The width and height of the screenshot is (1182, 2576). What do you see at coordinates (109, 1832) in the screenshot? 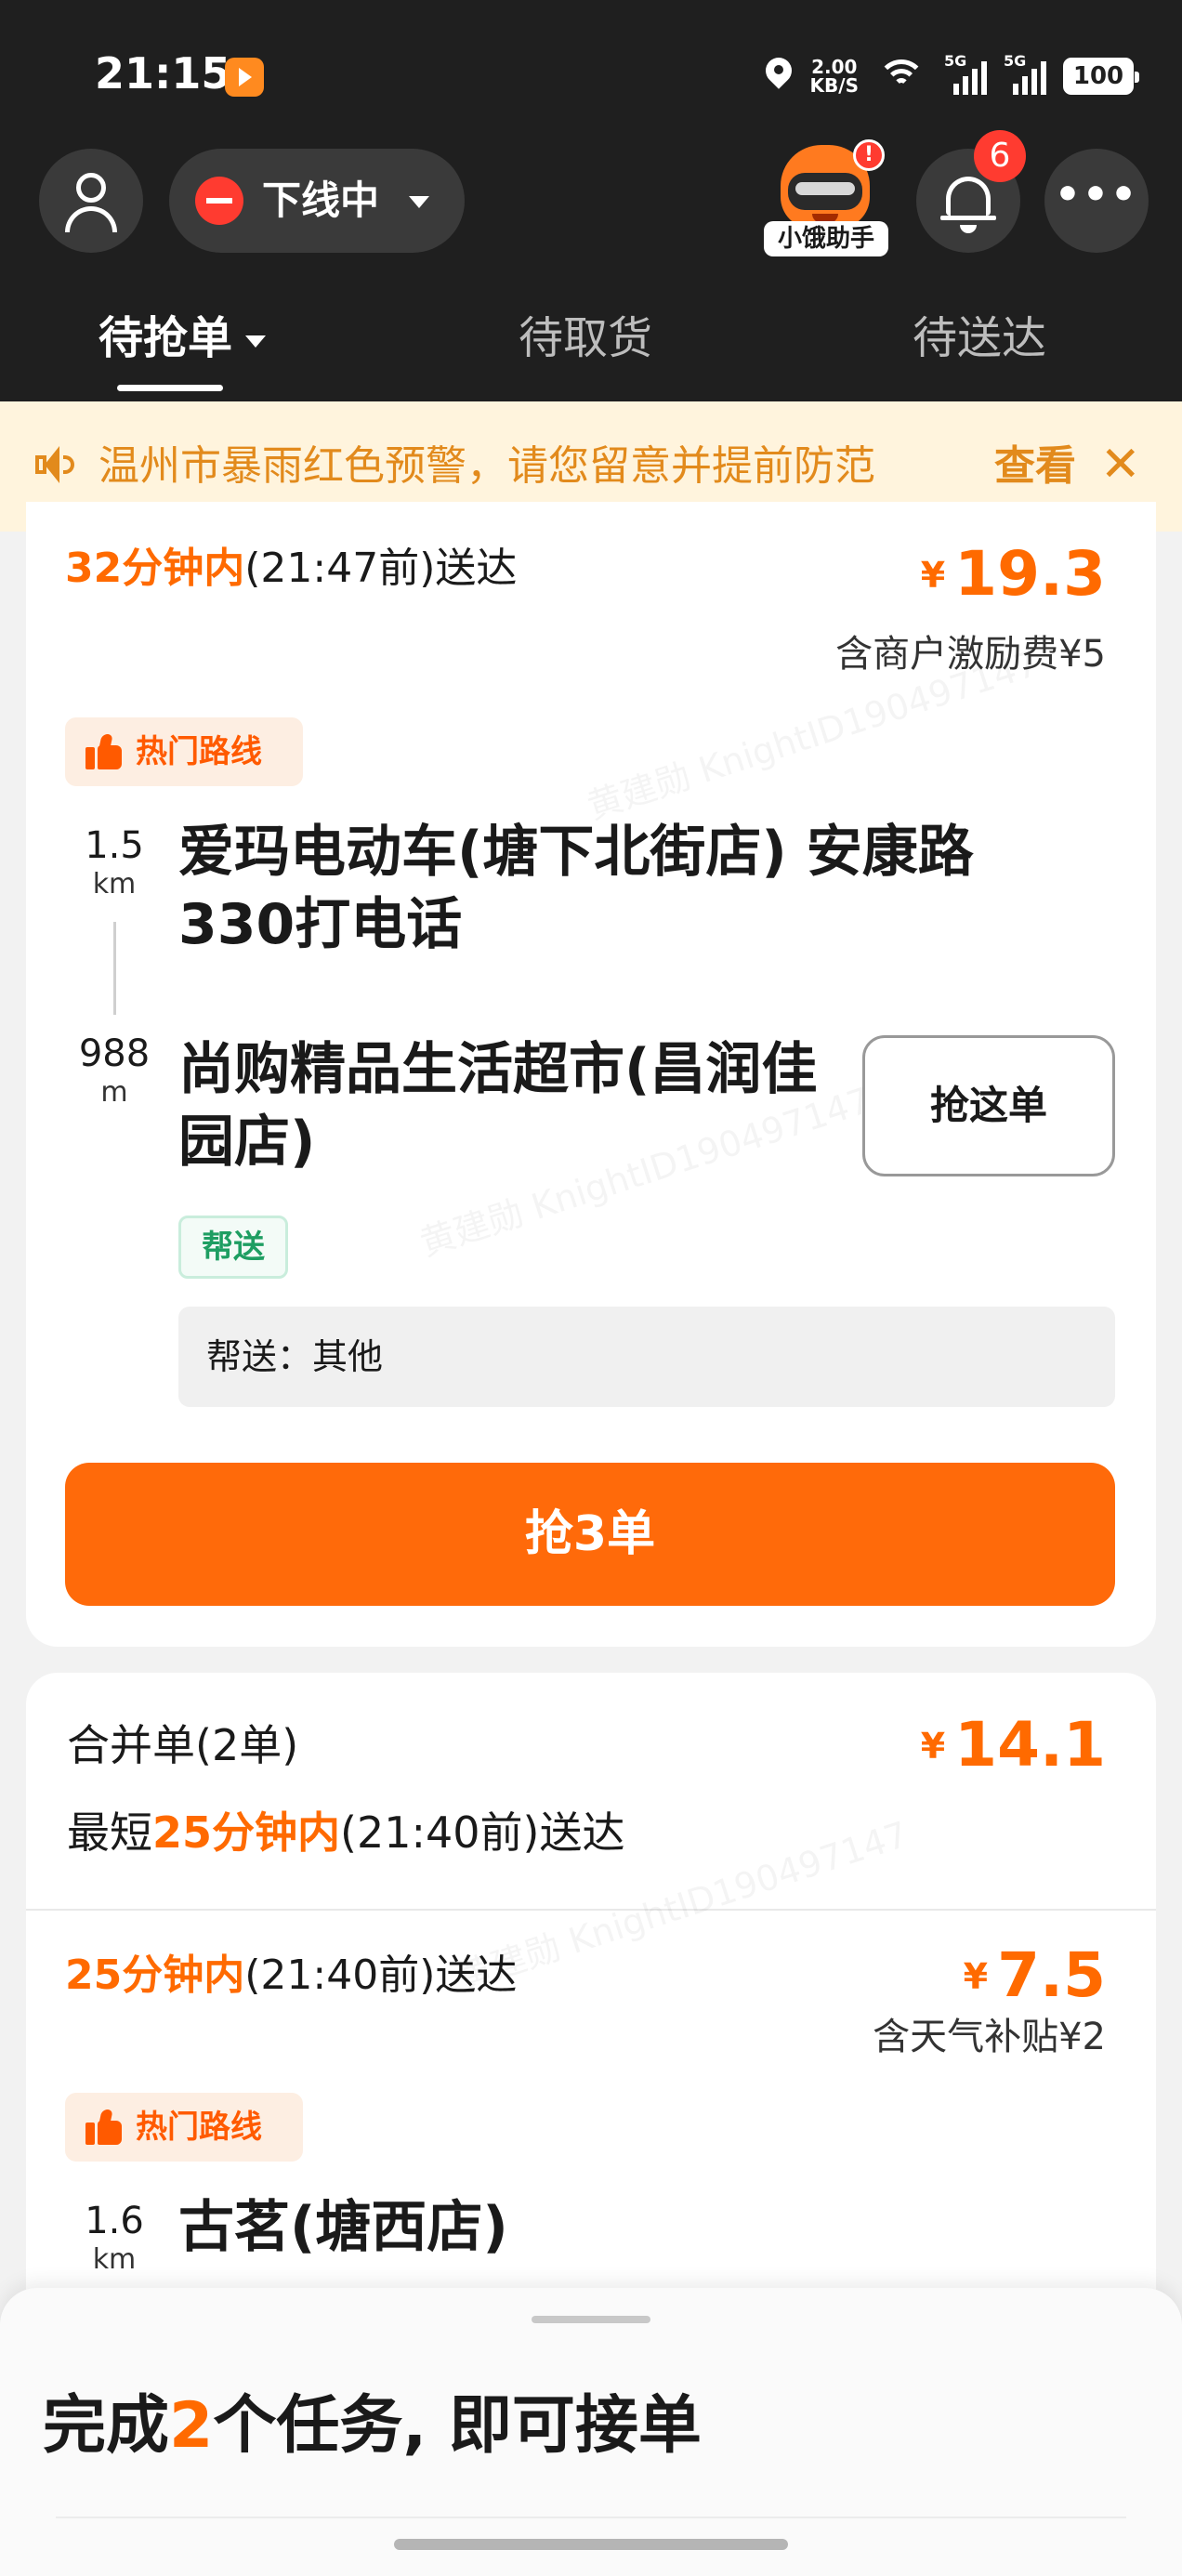
I see `eta-prefix: 最短` at bounding box center [109, 1832].